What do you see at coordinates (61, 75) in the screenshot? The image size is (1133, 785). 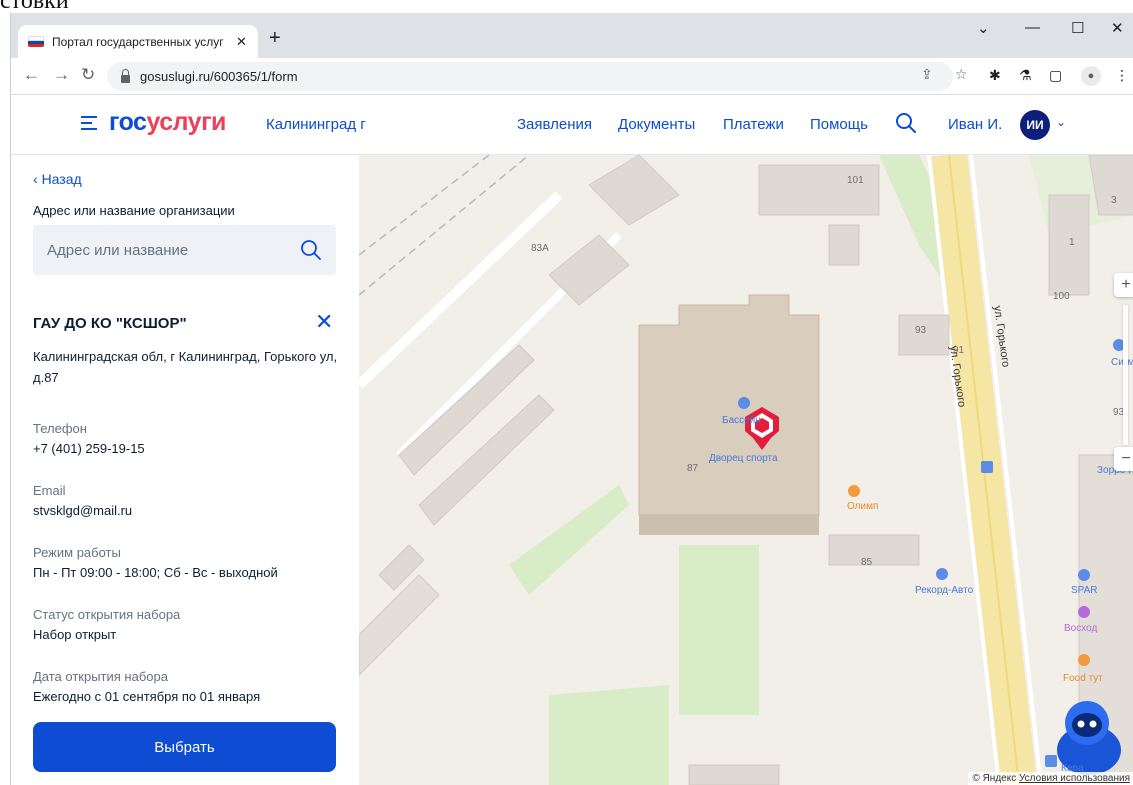 I see `forward-arrow-icon: →` at bounding box center [61, 75].